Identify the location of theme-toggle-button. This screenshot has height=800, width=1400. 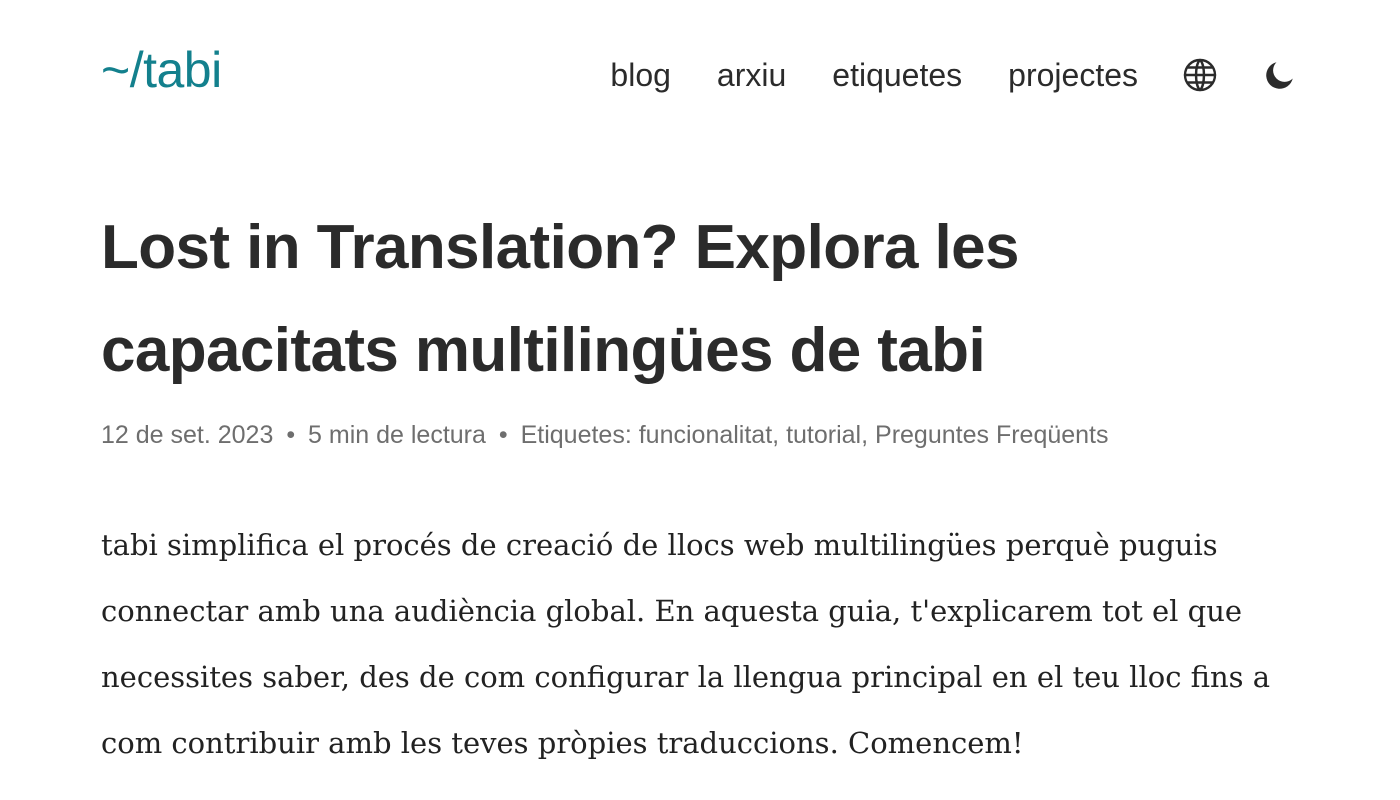
(1280, 75).